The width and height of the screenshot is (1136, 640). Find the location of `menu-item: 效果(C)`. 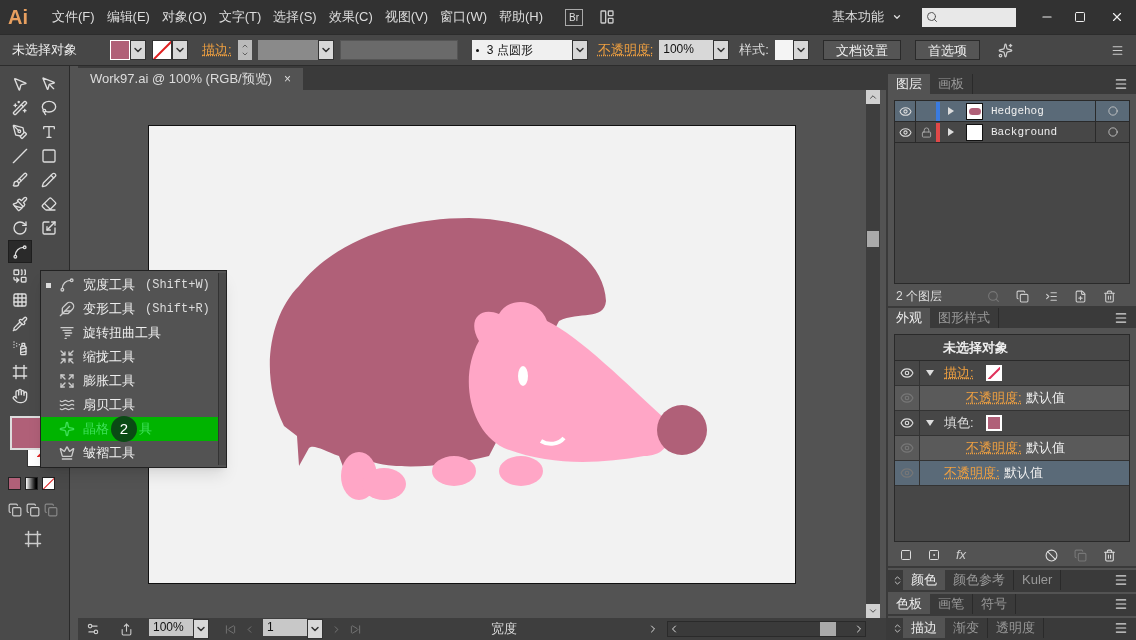

menu-item: 效果(C) is located at coordinates (350, 17).